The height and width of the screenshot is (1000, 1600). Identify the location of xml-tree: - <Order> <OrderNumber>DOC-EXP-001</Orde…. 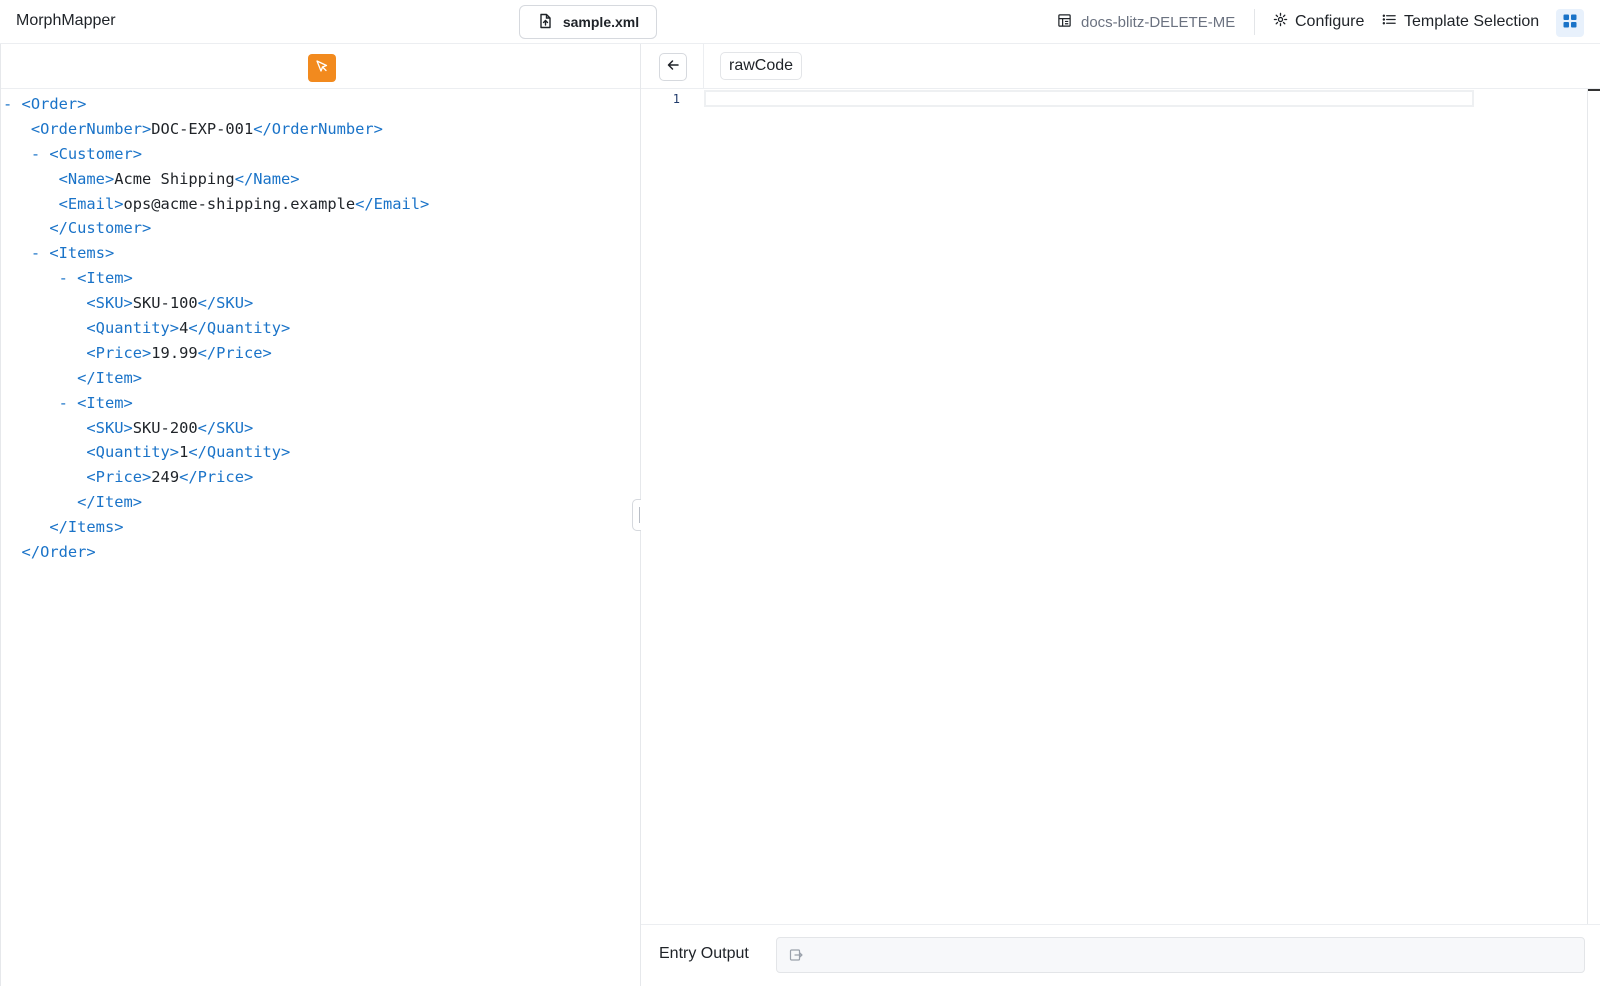
(216, 328).